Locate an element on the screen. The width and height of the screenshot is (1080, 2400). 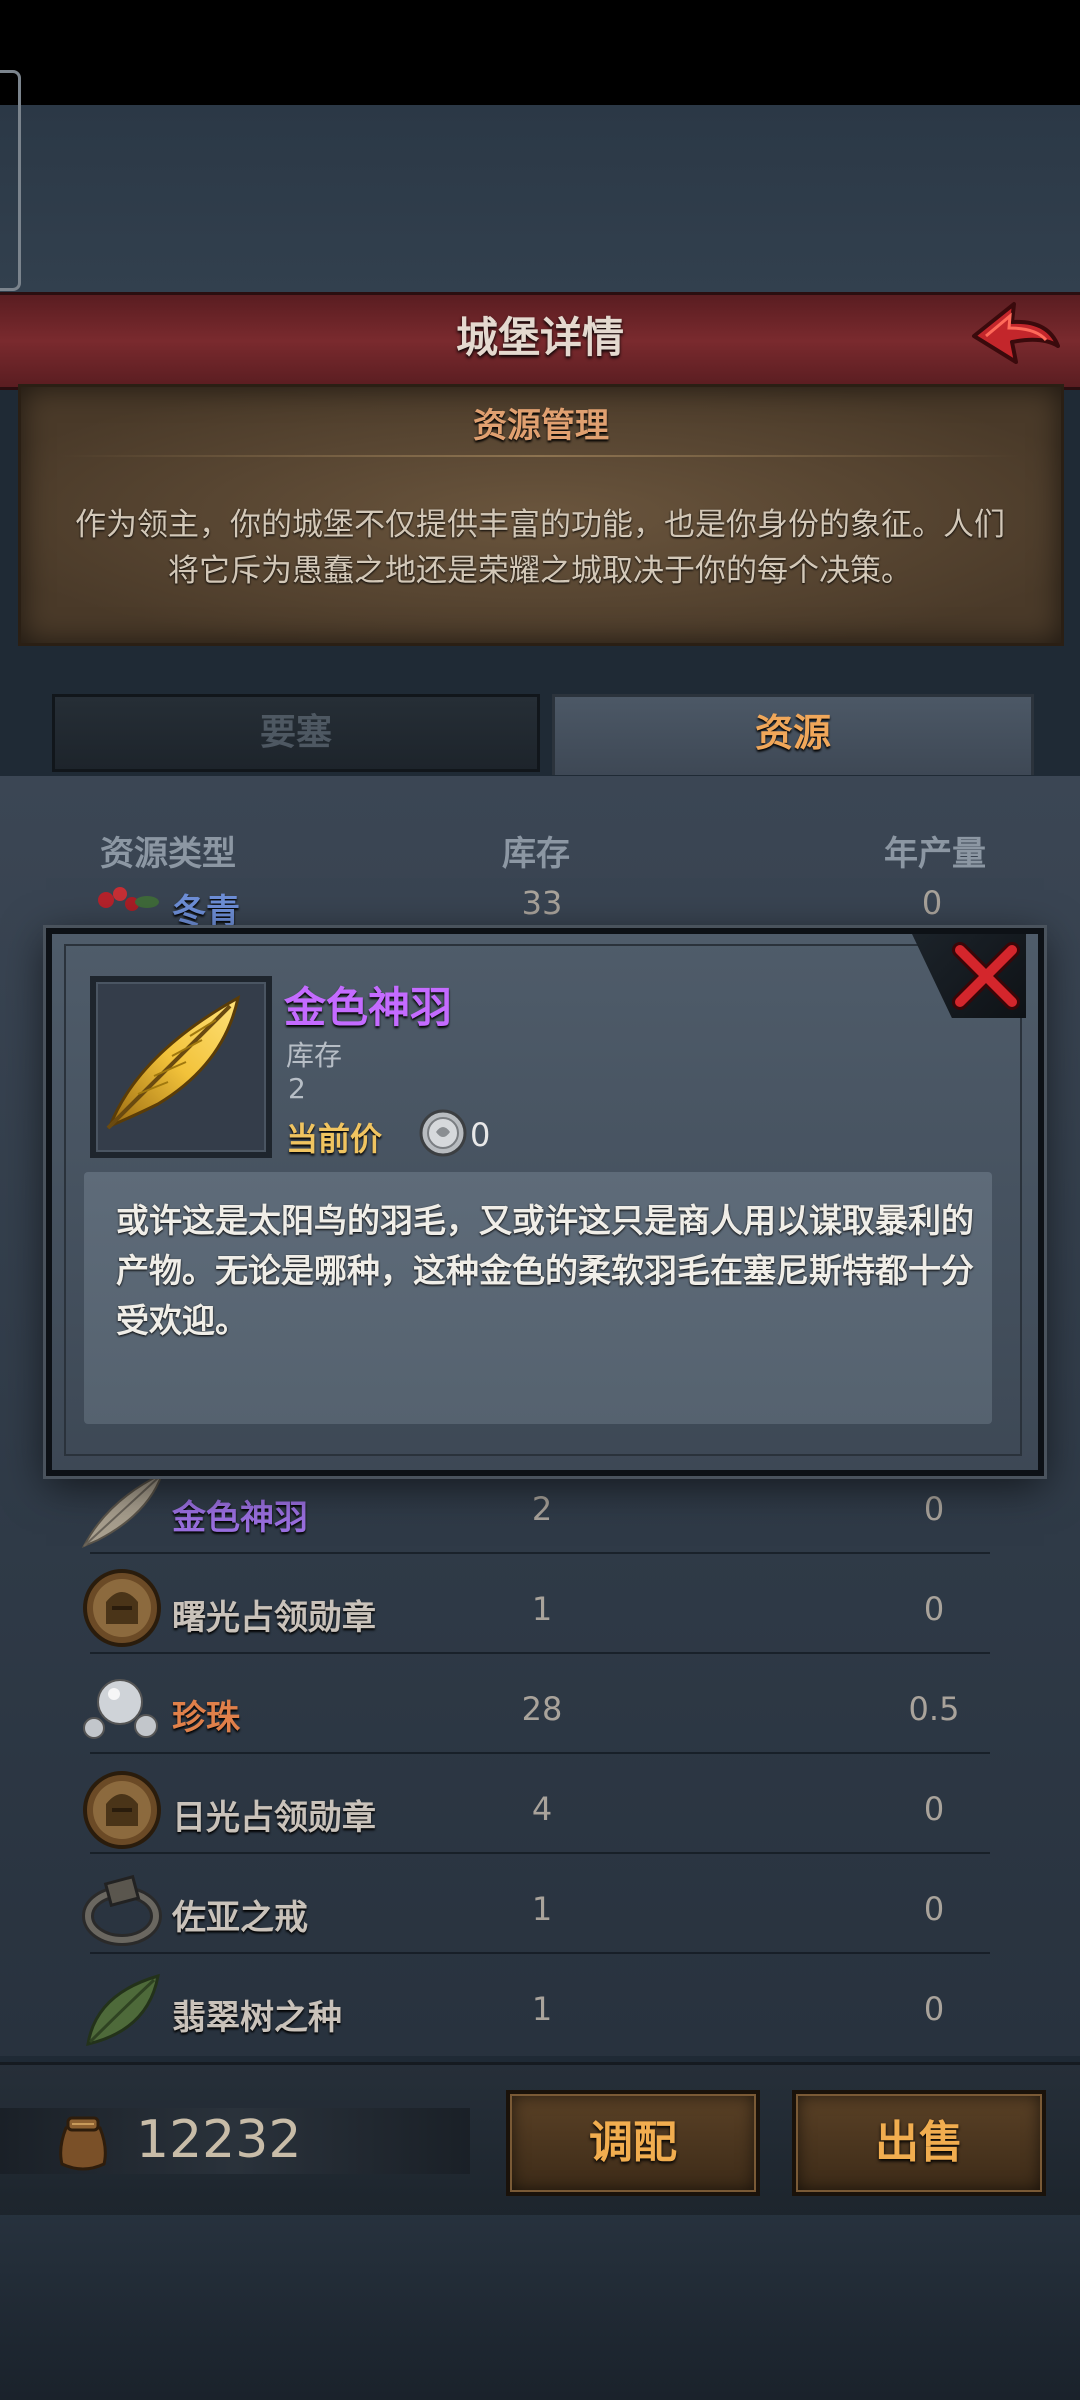
resource-yield: 0.5 is located at coordinates (934, 1709).